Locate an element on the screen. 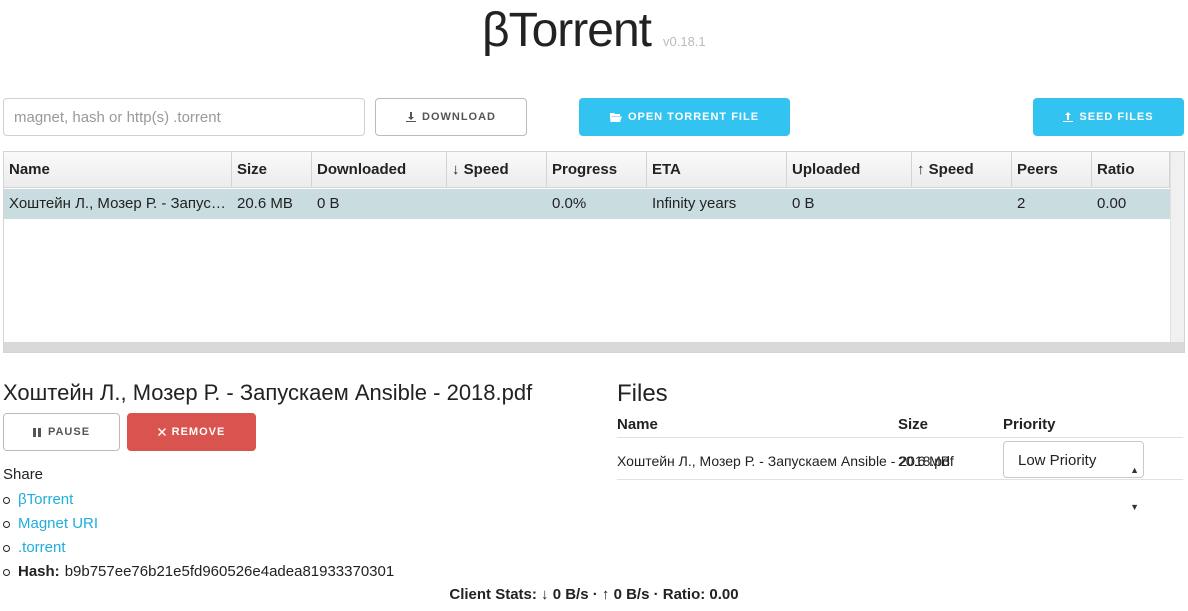 This screenshot has height=611, width=1188. pause-label: PAUSE is located at coordinates (69, 432).